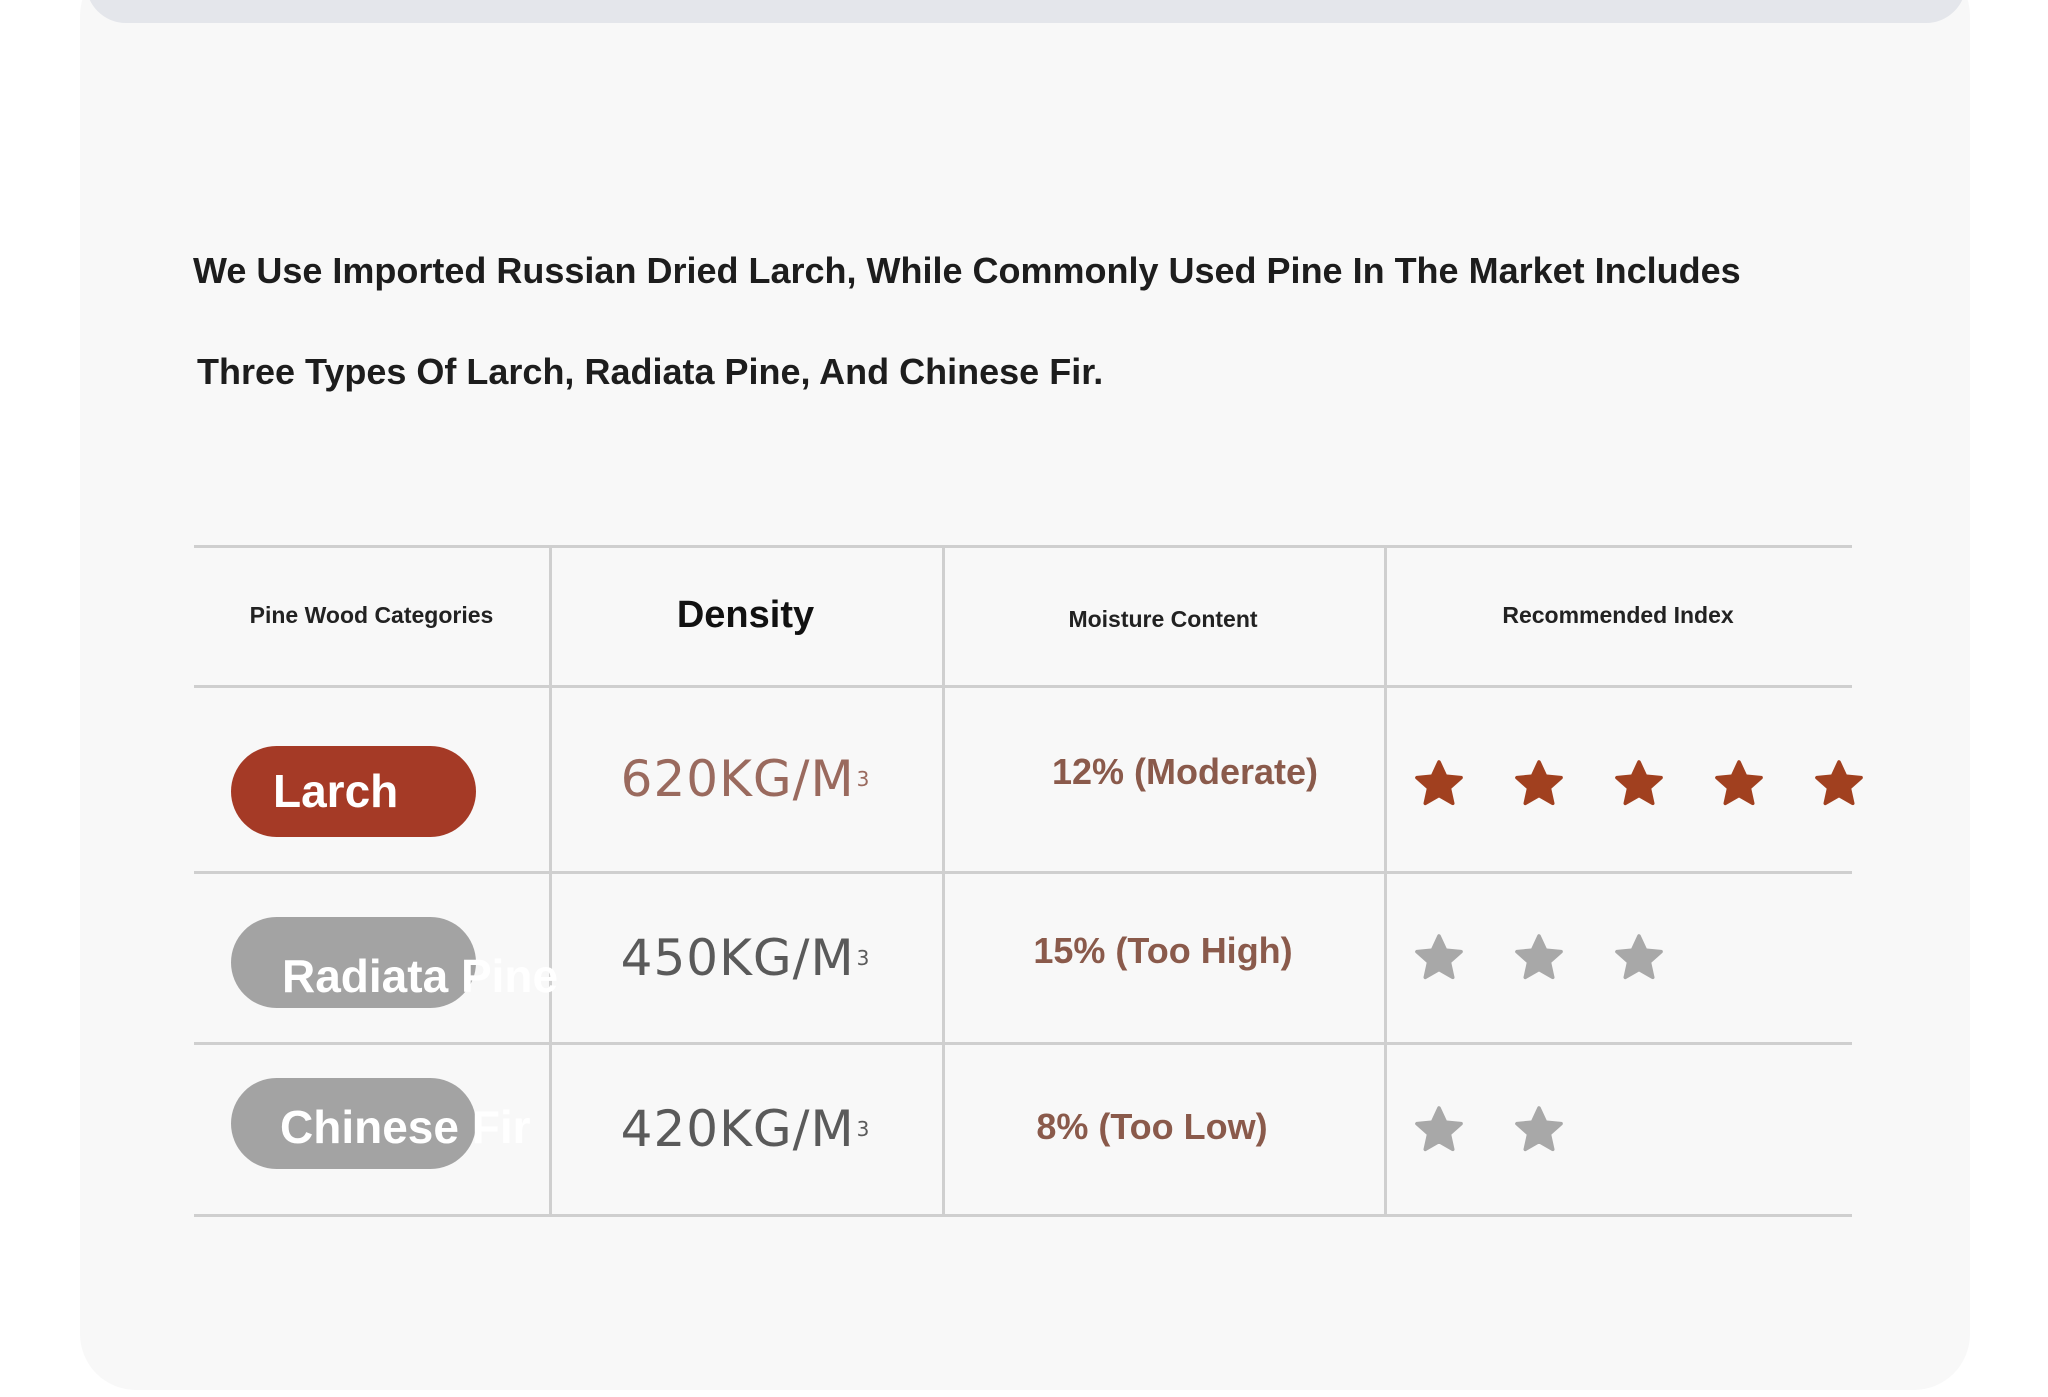  What do you see at coordinates (737, 957) in the screenshot?
I see `density-number: 450KG/M` at bounding box center [737, 957].